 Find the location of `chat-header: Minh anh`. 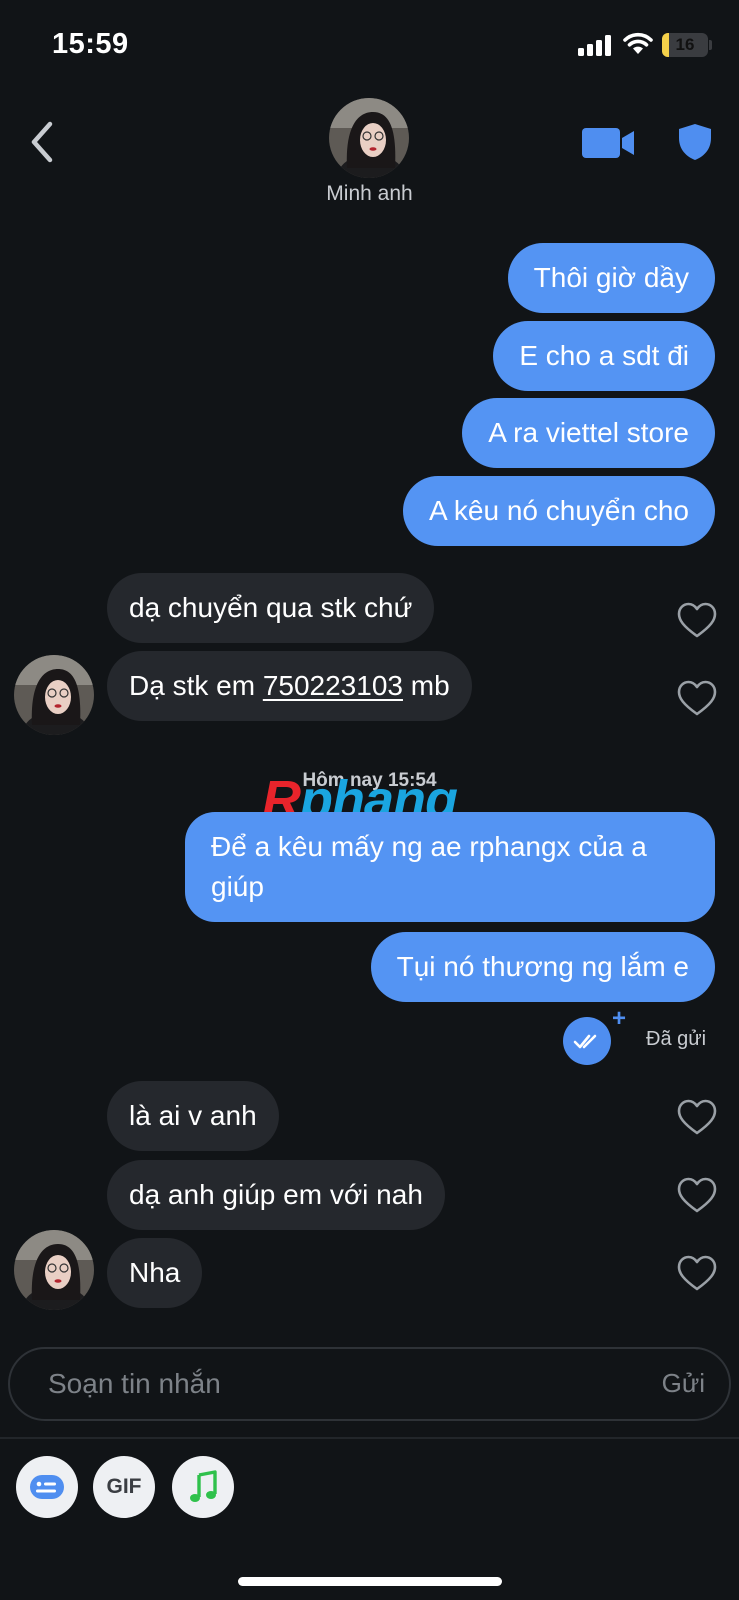

chat-header: Minh anh is located at coordinates (369, 155).